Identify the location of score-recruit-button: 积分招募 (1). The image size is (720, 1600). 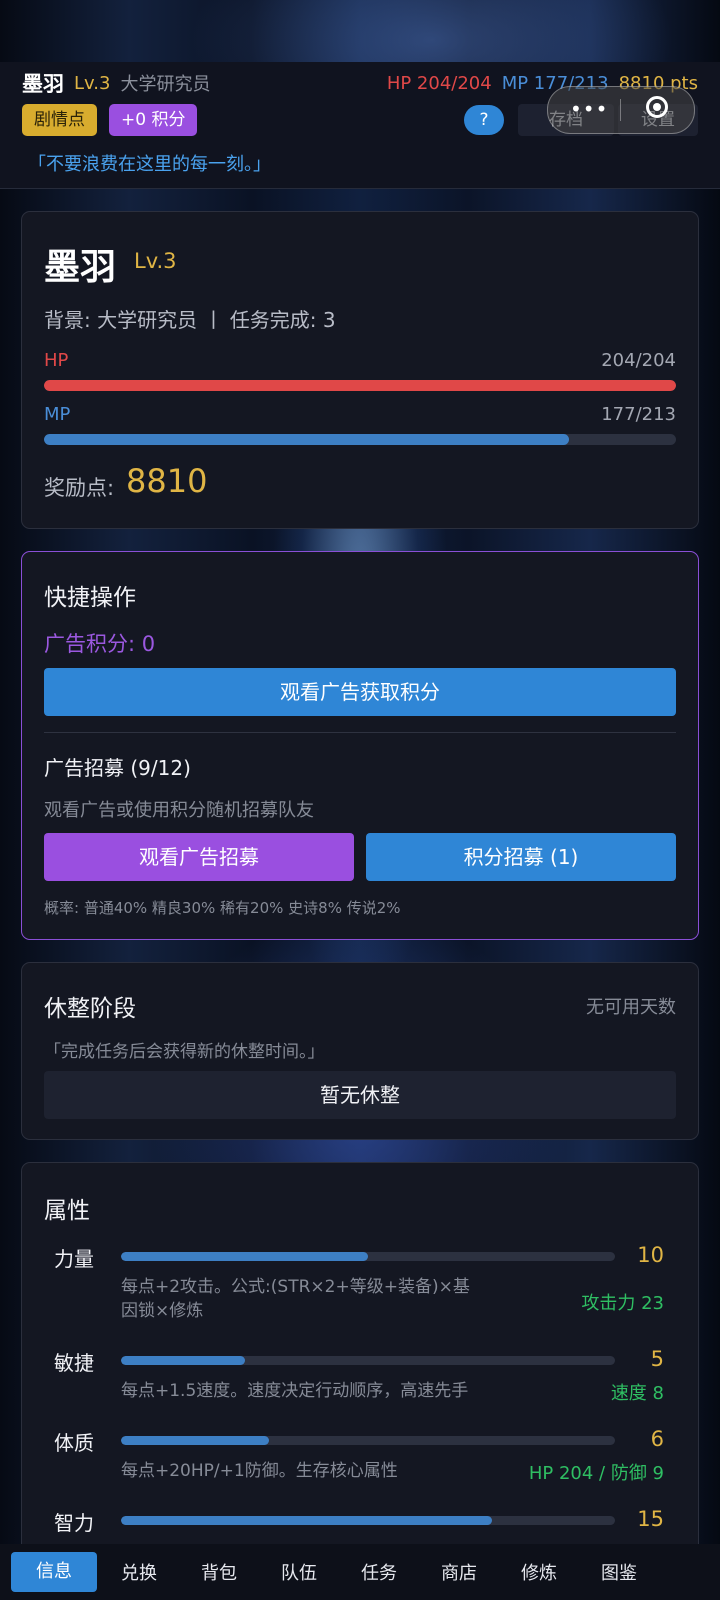
(521, 857).